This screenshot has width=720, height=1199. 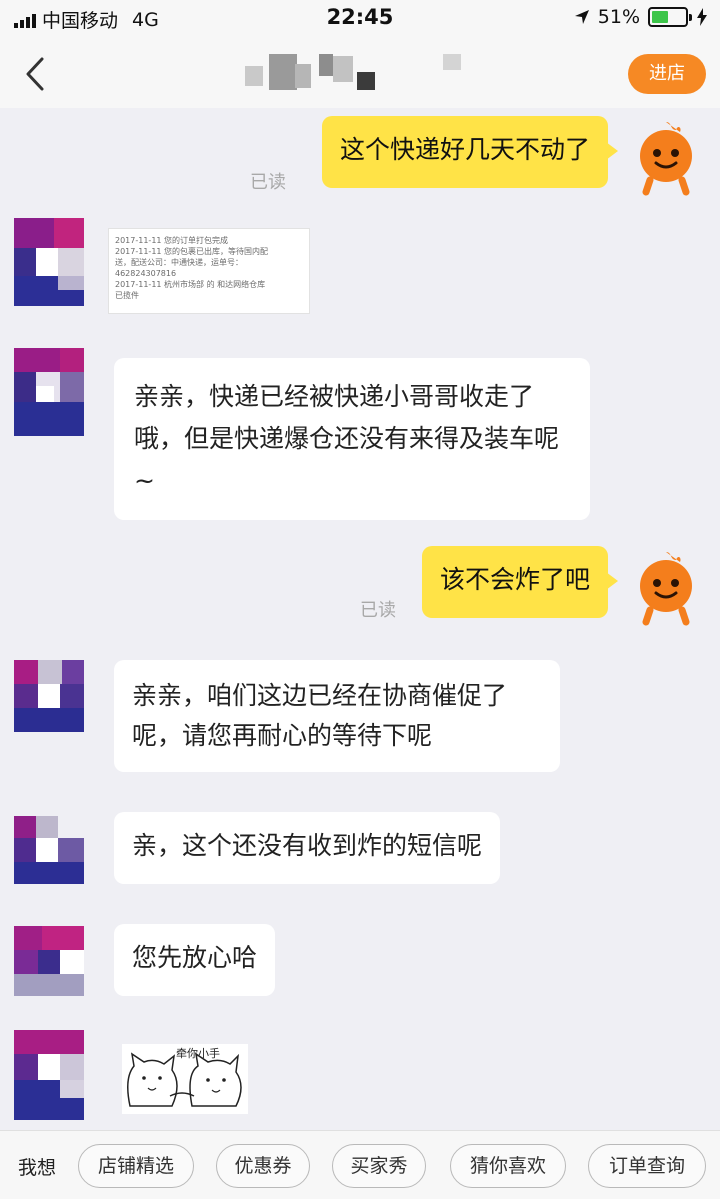 What do you see at coordinates (350, 74) in the screenshot?
I see `store-name-blurred` at bounding box center [350, 74].